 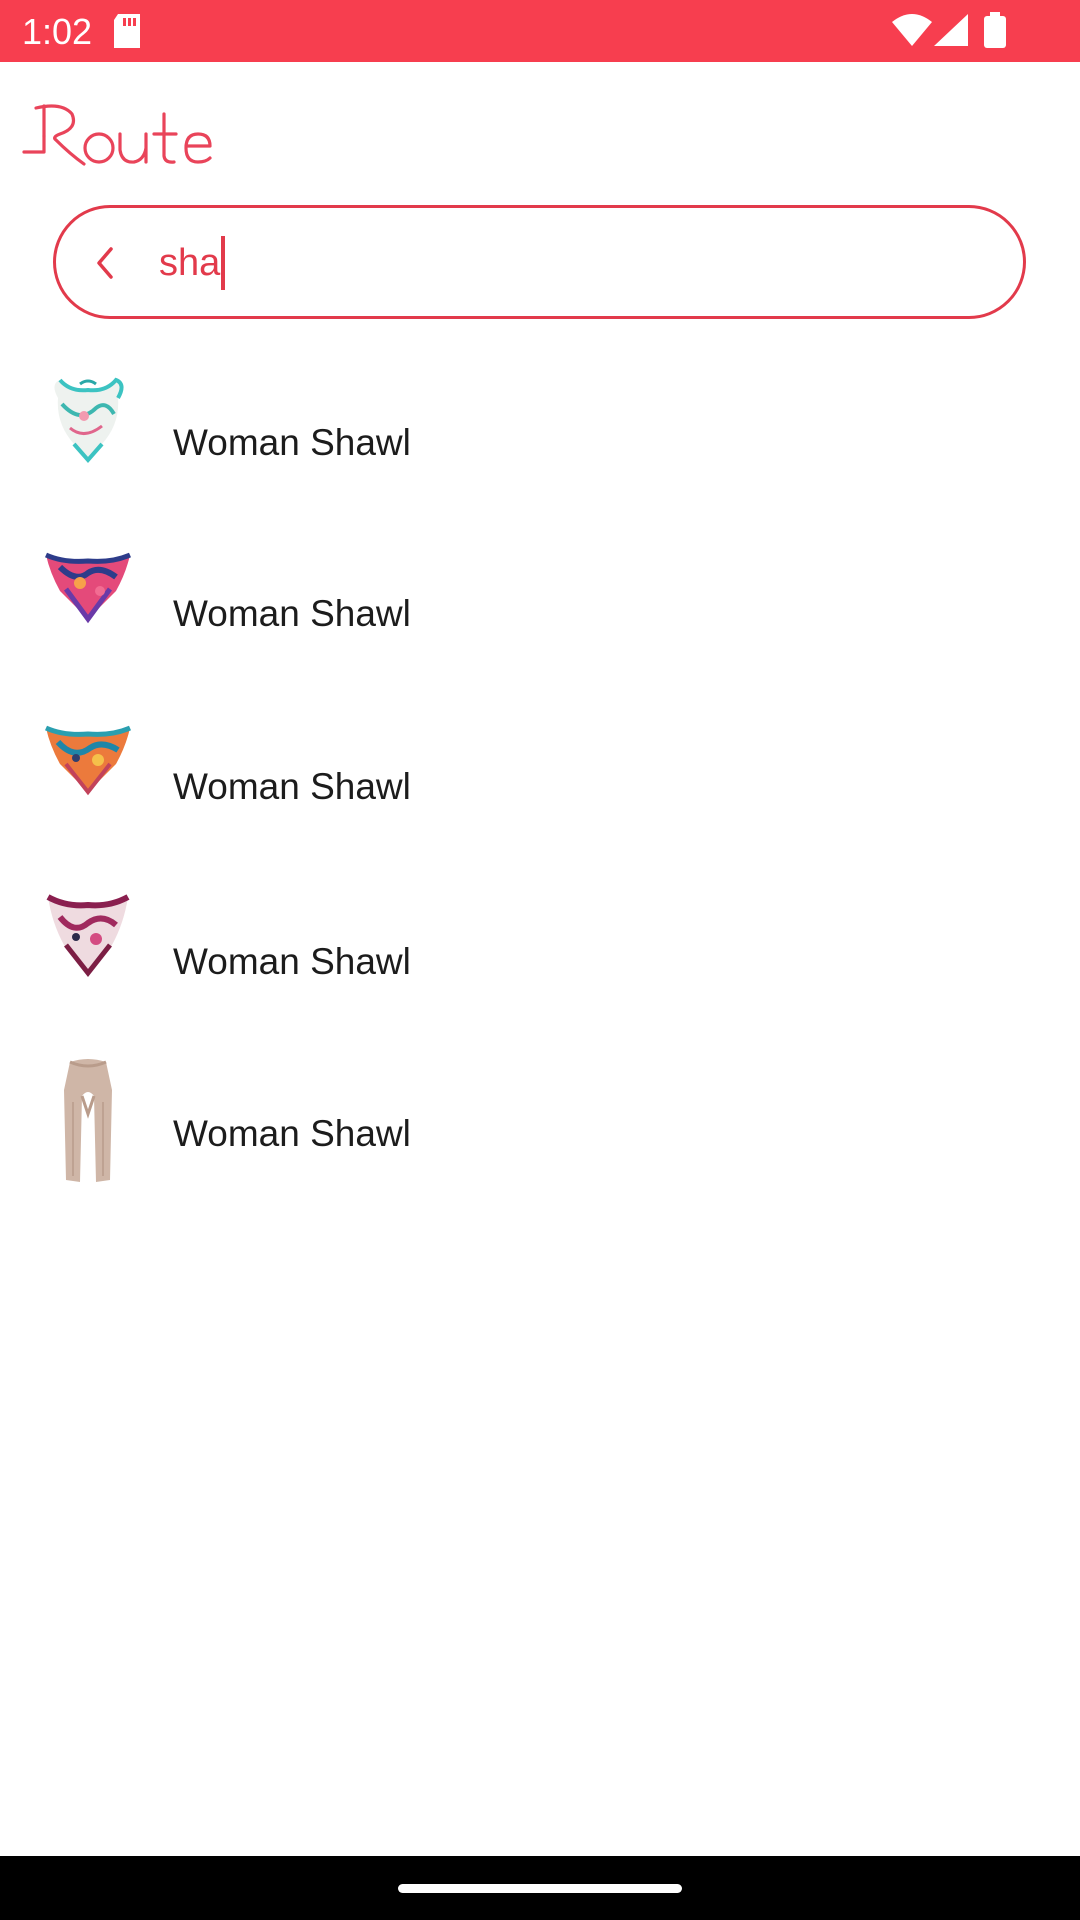 I want to click on home-gesture-handle, so click(x=540, y=1888).